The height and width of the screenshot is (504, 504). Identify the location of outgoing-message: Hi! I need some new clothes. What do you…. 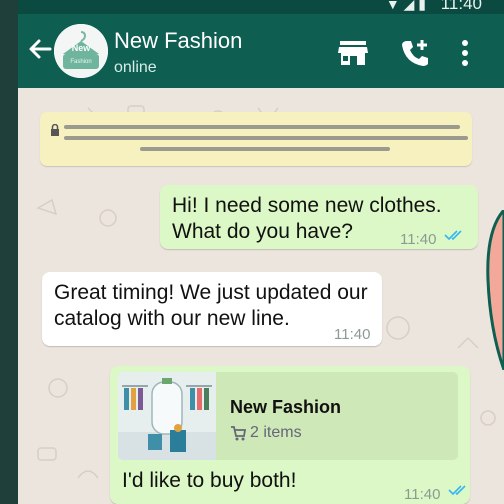
(319, 217).